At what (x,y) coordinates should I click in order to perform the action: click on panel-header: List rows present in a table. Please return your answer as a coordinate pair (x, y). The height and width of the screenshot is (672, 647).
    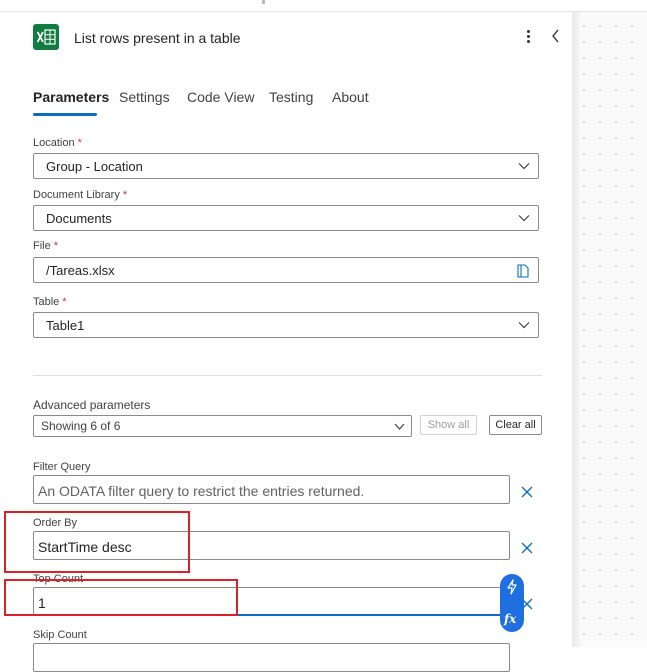
    Looking at the image, I should click on (288, 37).